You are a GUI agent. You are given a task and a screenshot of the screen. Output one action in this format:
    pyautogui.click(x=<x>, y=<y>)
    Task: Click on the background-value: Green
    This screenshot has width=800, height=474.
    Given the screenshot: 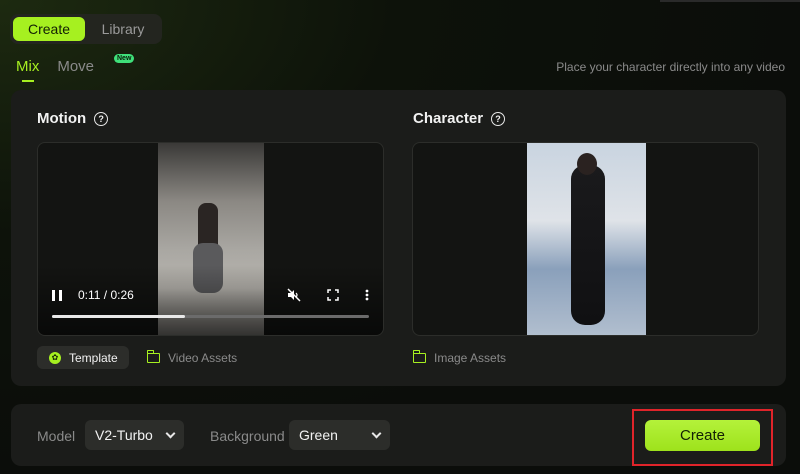 What is the action you would take?
    pyautogui.click(x=318, y=435)
    